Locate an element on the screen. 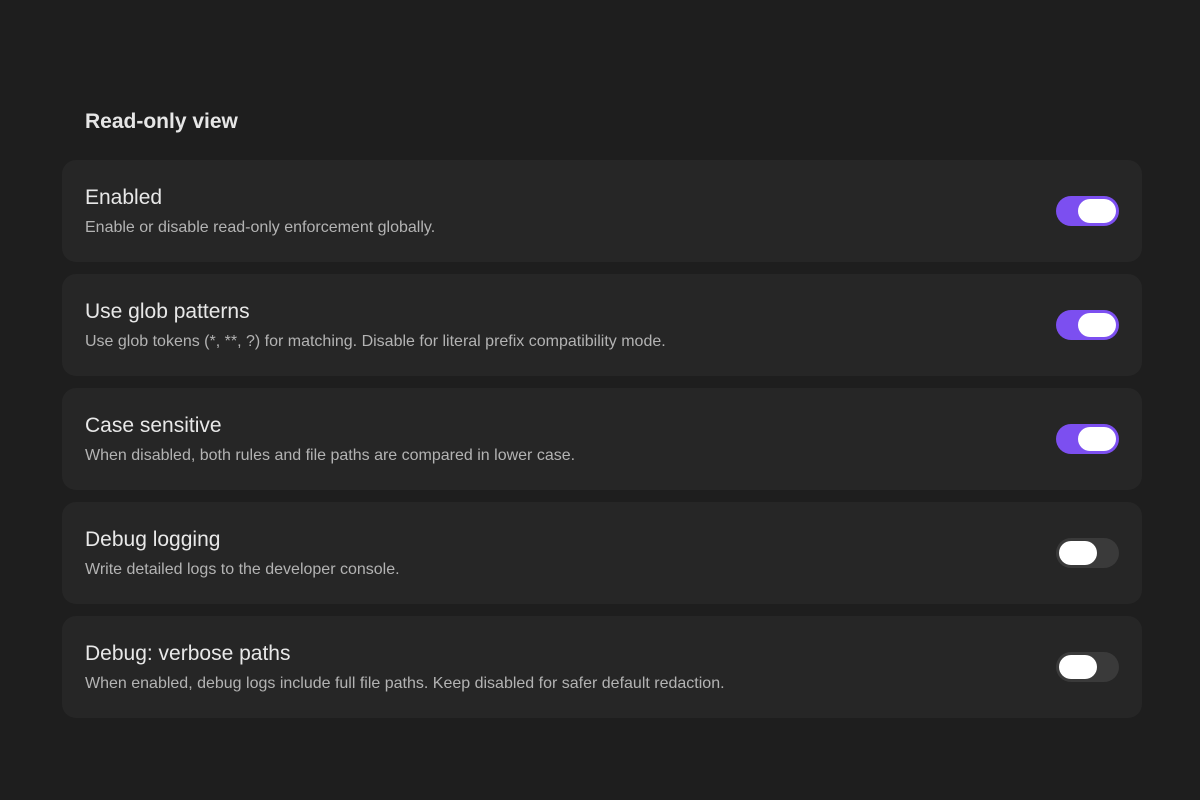 The image size is (1200, 800). debug-logging-toggle is located at coordinates (1087, 553).